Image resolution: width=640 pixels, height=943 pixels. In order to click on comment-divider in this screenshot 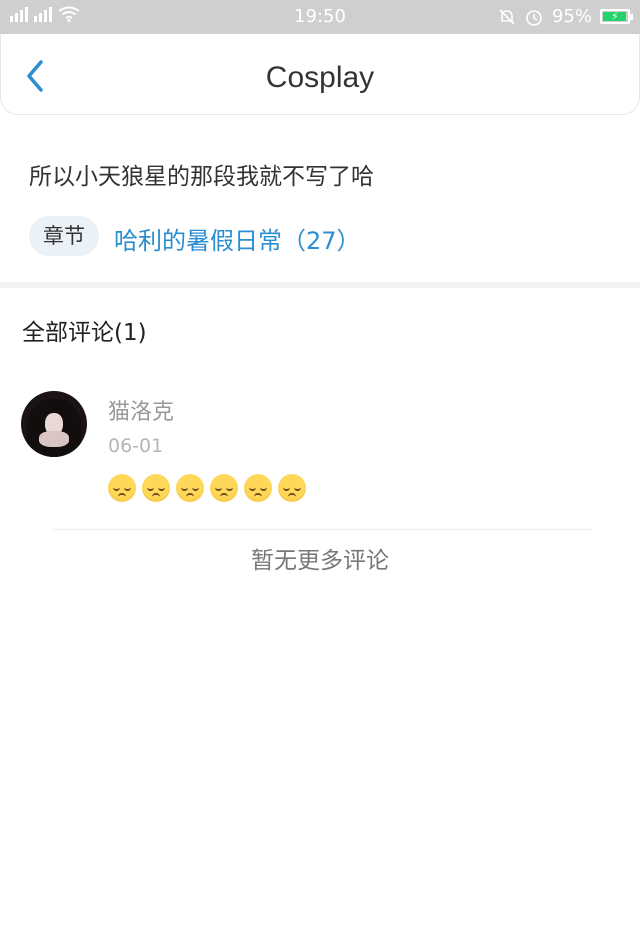, I will do `click(322, 529)`.